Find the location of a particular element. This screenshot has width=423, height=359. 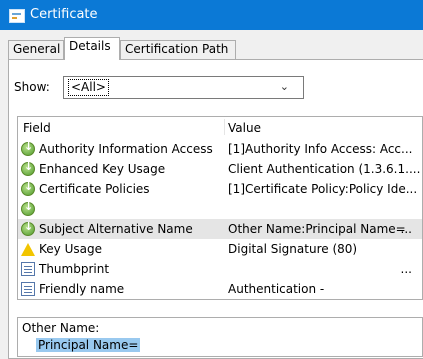

list-item: Friendly name Authentication - is located at coordinates (220, 289).